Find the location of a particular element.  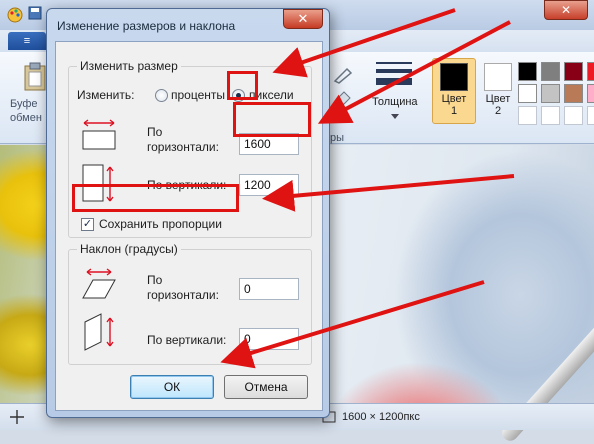

color2-button: Цвет 2 is located at coordinates (498, 91).